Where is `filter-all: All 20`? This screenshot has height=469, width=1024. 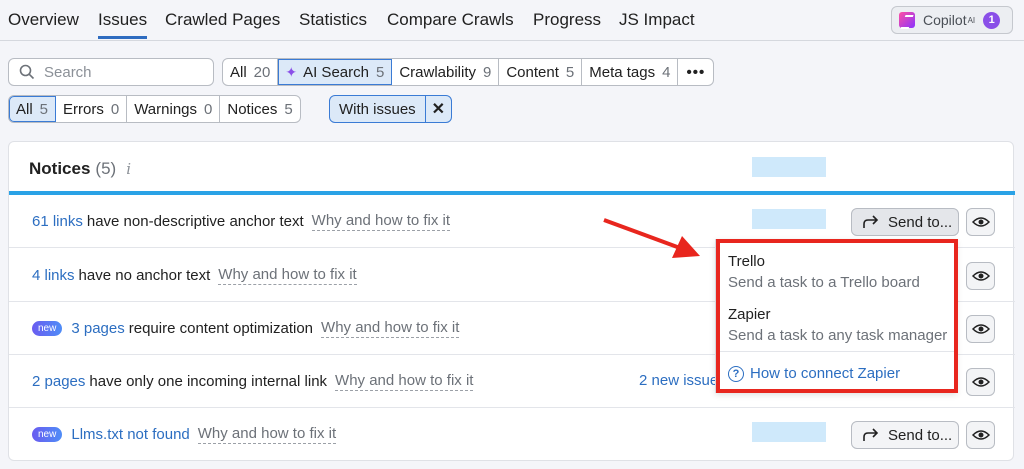
filter-all: All 20 is located at coordinates (251, 72).